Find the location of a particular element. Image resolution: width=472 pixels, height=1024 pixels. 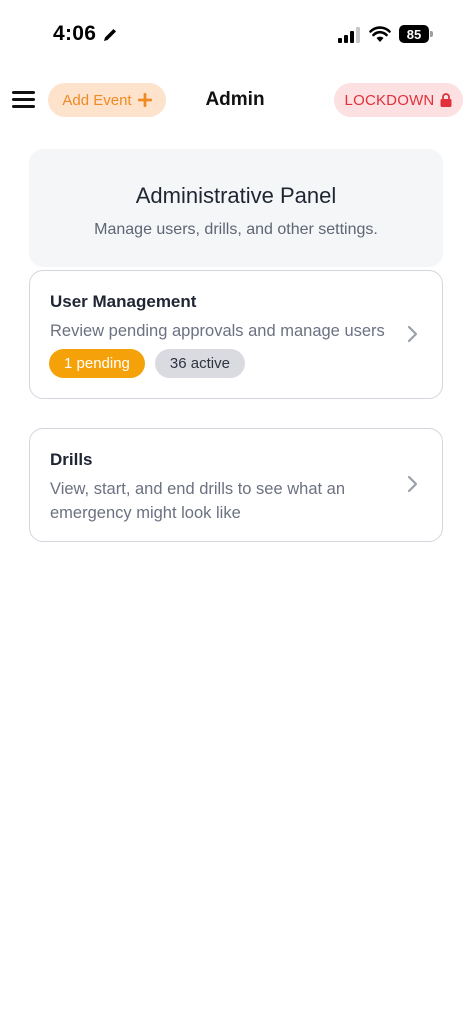

page-title: Admin is located at coordinates (235, 99).